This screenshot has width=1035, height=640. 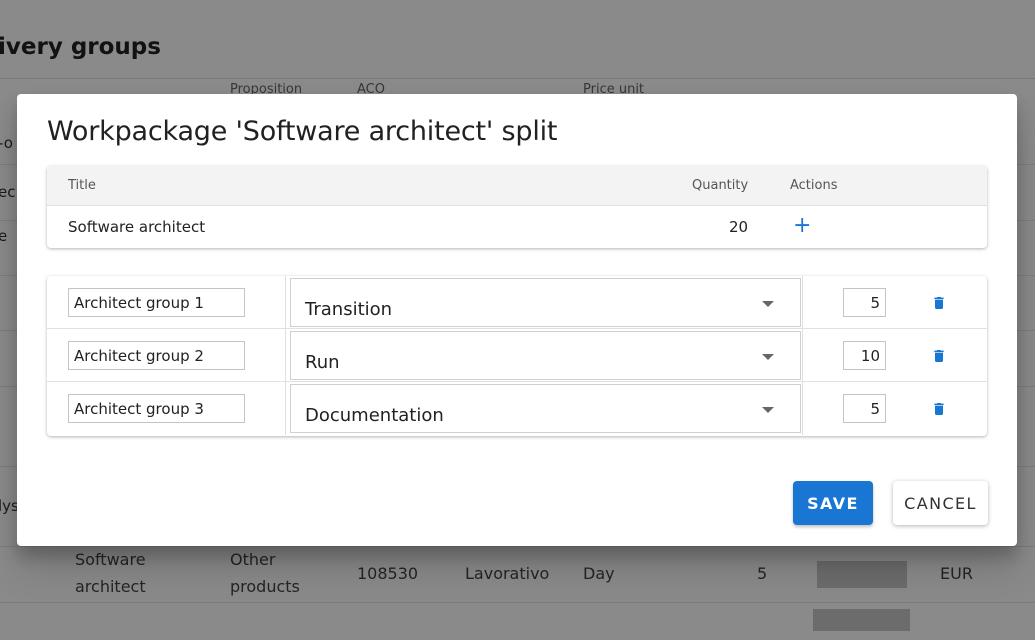 What do you see at coordinates (517, 186) in the screenshot?
I see `summary-header: Title Quantity Actions` at bounding box center [517, 186].